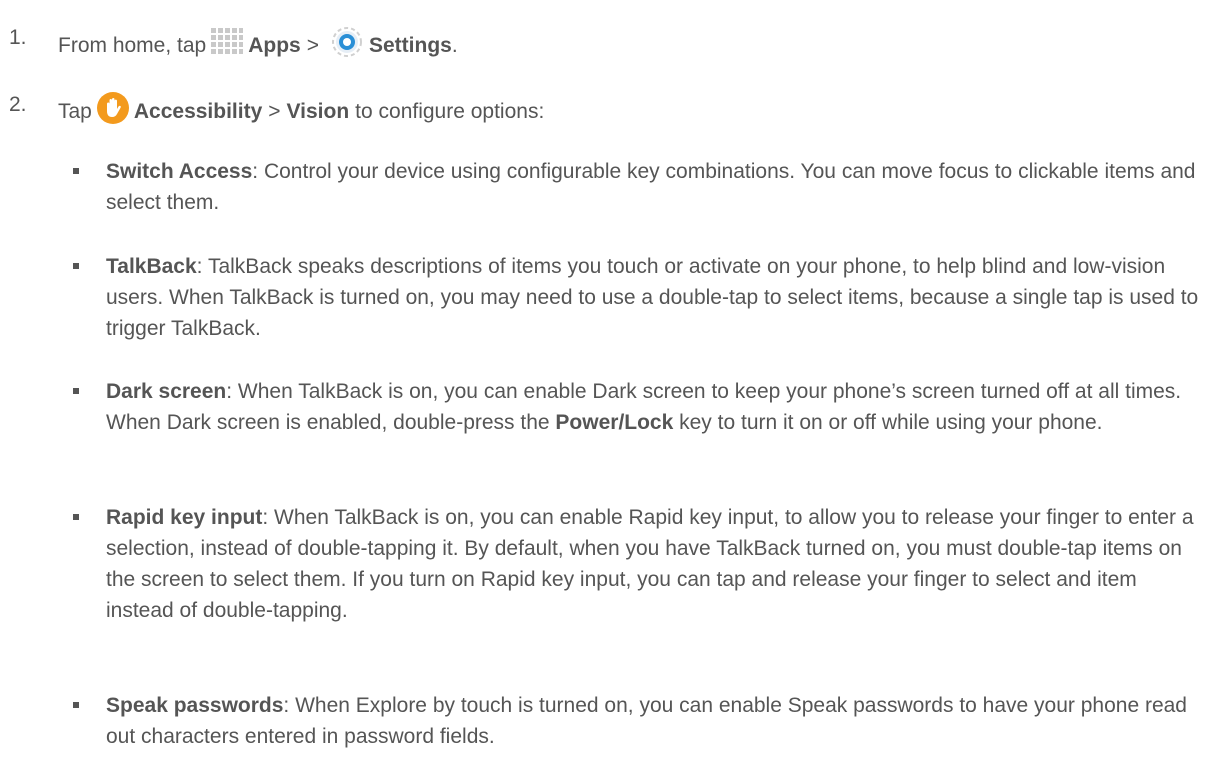 This screenshot has width=1215, height=783. Describe the element at coordinates (454, 45) in the screenshot. I see `step-suffix: .` at that location.